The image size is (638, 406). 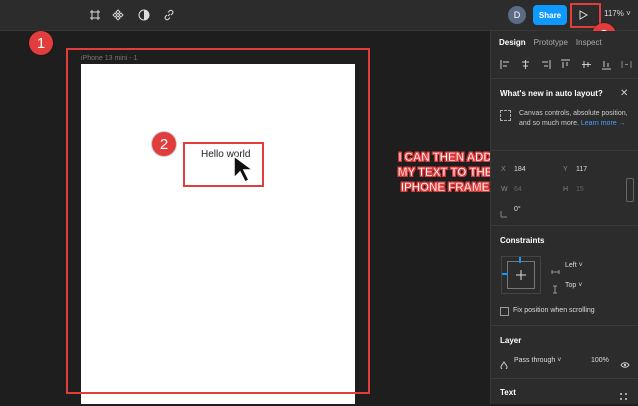 What do you see at coordinates (503, 169) in the screenshot?
I see `x-label: X` at bounding box center [503, 169].